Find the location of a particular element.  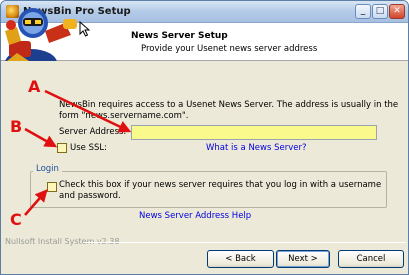

server-address-label: Server Address: is located at coordinates (93, 132).